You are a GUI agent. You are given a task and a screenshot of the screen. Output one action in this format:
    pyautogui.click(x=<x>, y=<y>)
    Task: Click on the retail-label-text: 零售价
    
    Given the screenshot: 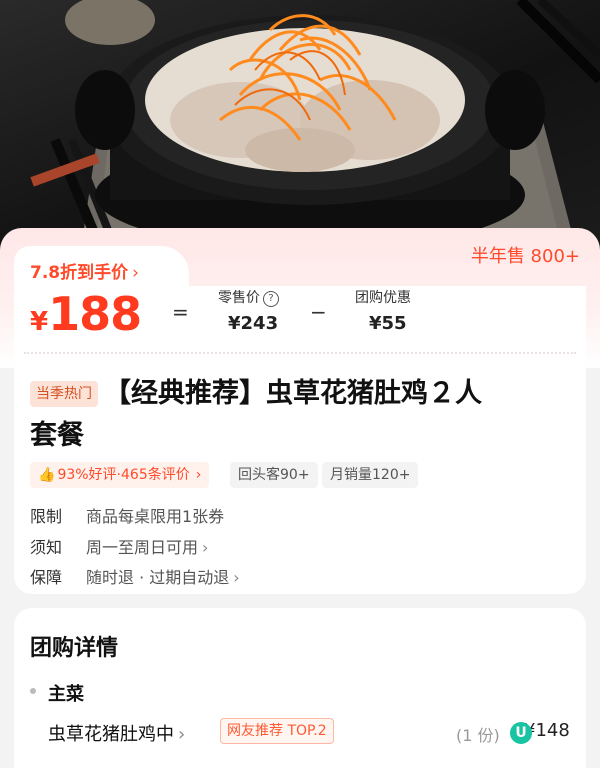 What is the action you would take?
    pyautogui.click(x=239, y=298)
    